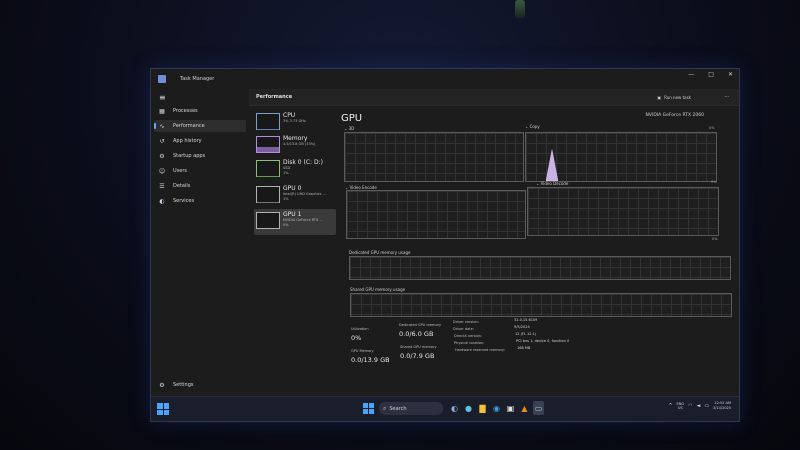  I want to click on graph-label-video-decode: ⌄ Video Decode, so click(552, 183).